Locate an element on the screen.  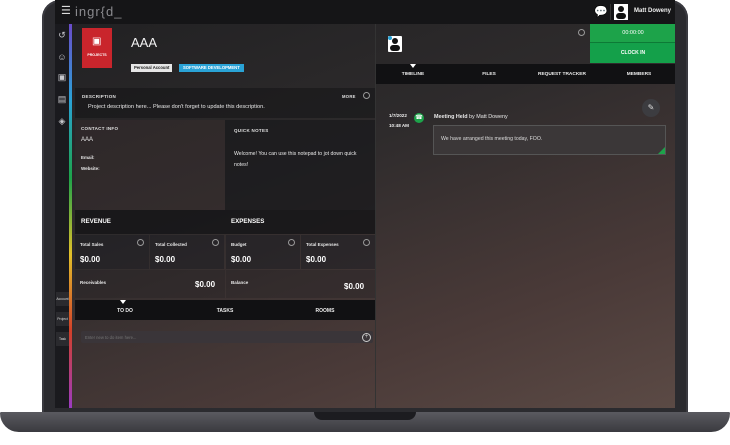
clipboard-icon: ▤ is located at coordinates (62, 99).